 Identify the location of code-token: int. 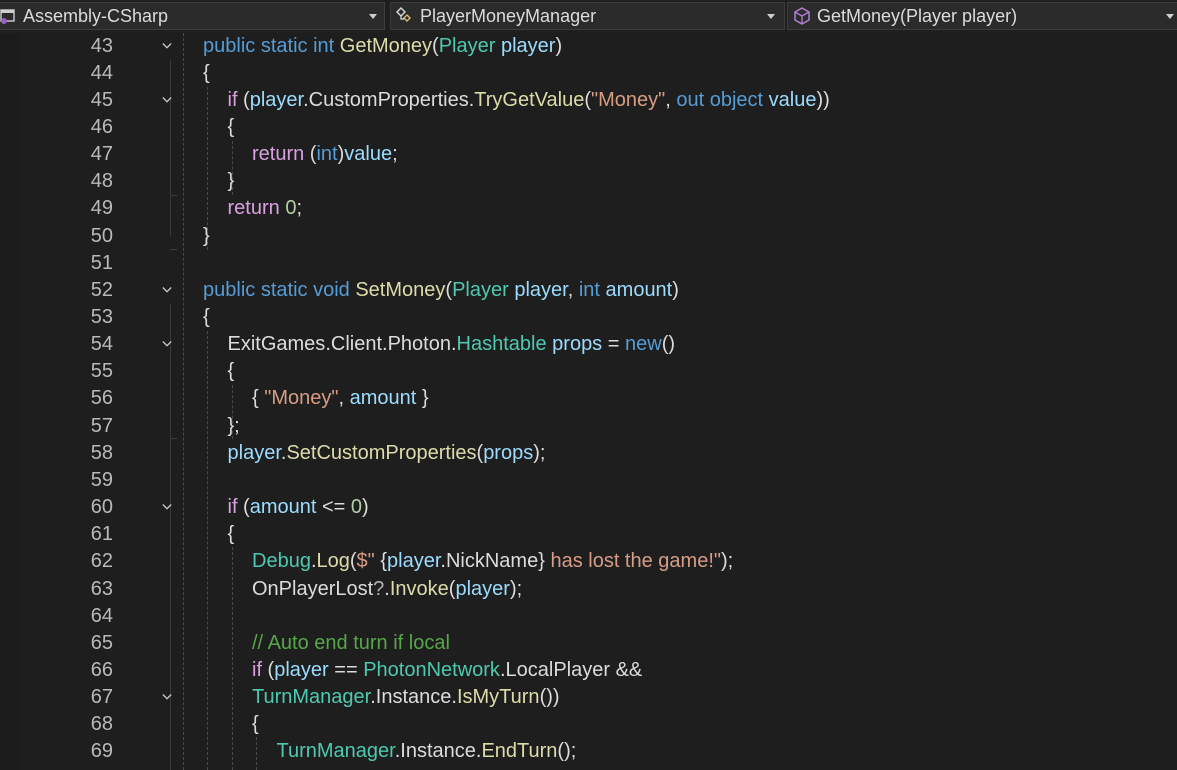
(327, 154).